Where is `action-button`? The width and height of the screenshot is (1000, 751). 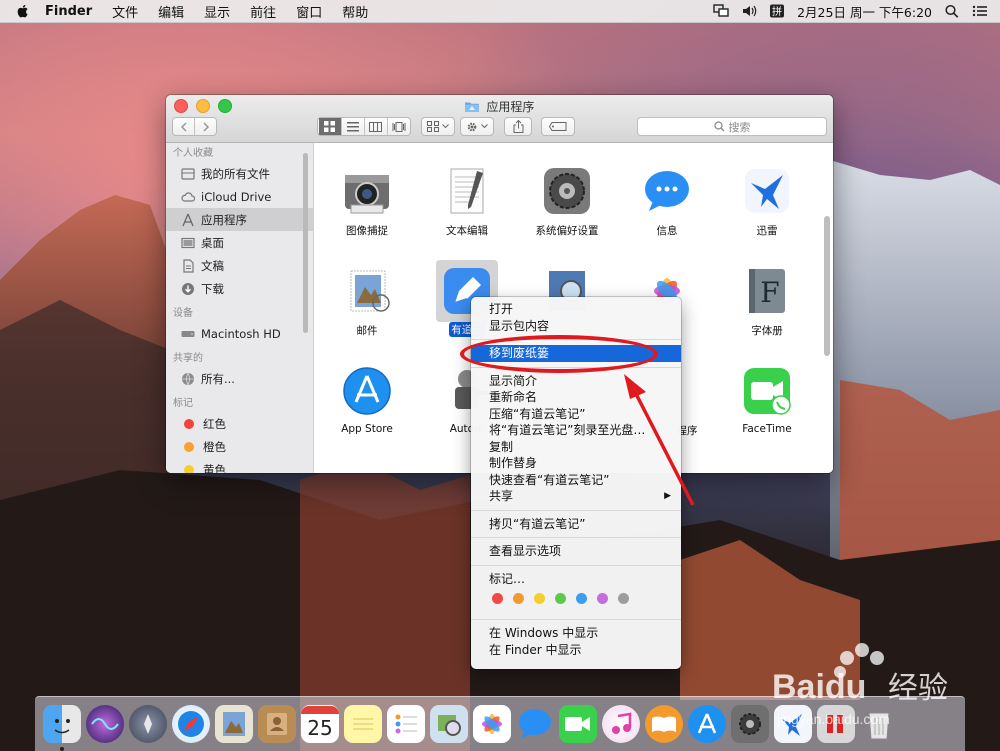
action-button is located at coordinates (477, 126).